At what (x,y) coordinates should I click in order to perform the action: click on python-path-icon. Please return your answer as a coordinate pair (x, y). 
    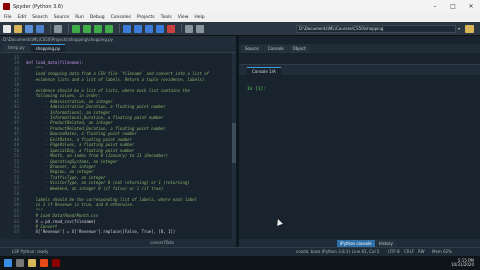
    Looking at the image, I should click on (200, 28).